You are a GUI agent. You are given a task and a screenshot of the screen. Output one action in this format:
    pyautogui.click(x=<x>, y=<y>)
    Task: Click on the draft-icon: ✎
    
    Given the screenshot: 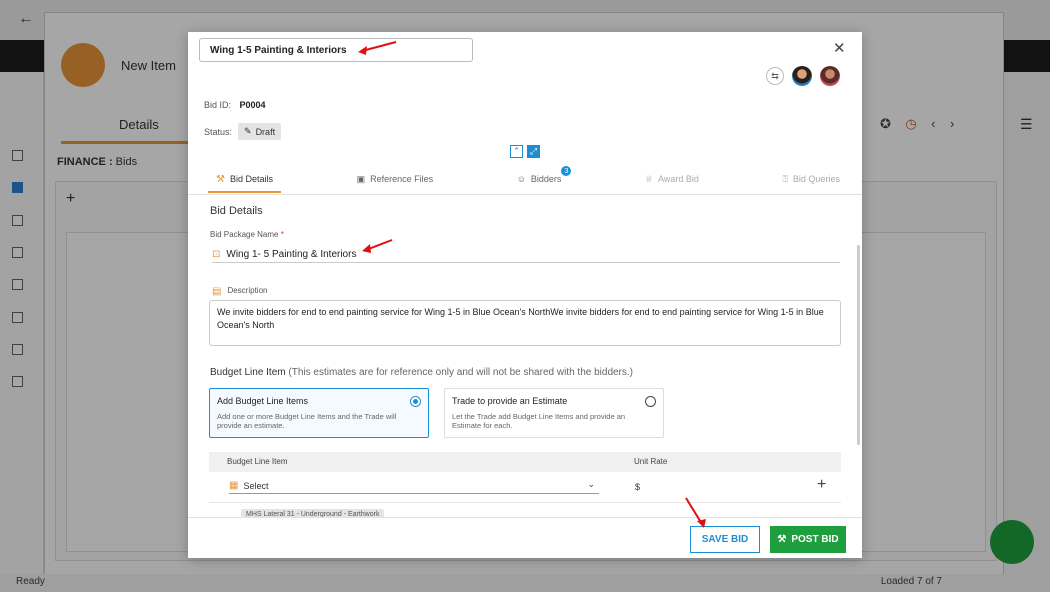 What is the action you would take?
    pyautogui.click(x=248, y=131)
    